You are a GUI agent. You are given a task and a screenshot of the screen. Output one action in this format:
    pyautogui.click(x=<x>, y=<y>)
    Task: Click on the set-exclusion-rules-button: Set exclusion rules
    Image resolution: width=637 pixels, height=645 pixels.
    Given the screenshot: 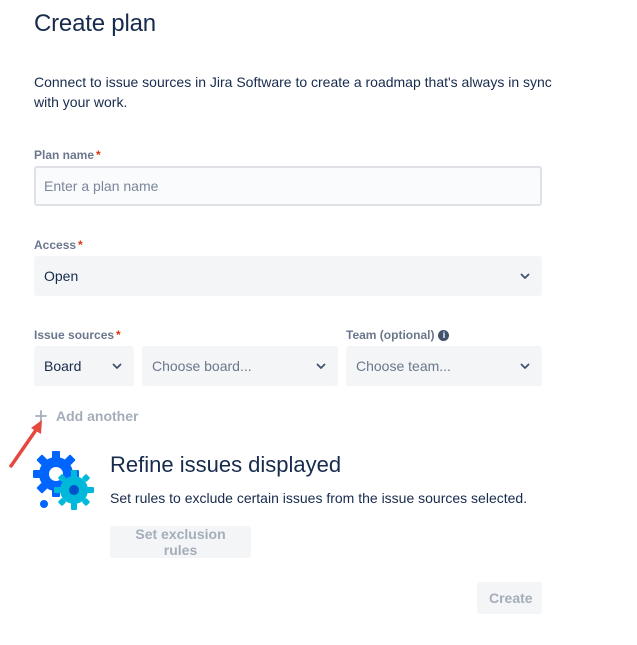 What is the action you would take?
    pyautogui.click(x=180, y=542)
    